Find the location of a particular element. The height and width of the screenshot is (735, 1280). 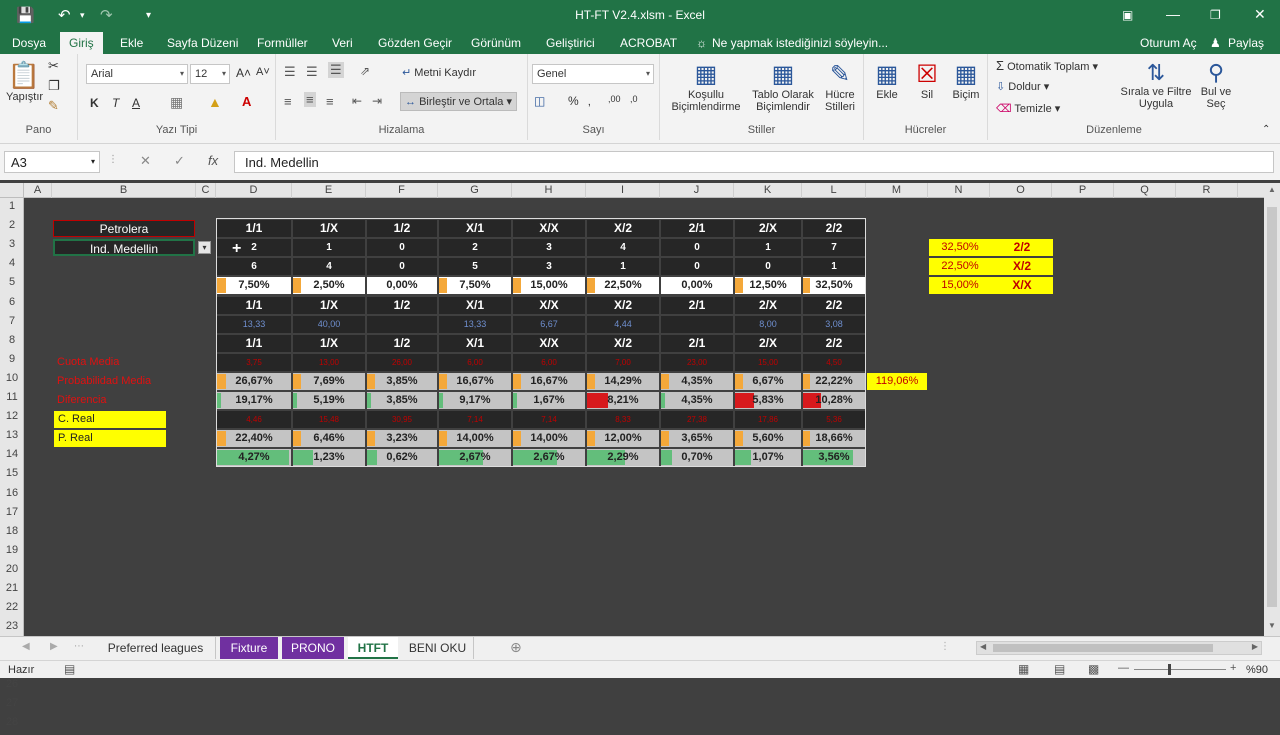

column-header-q: Q is located at coordinates (1145, 190).